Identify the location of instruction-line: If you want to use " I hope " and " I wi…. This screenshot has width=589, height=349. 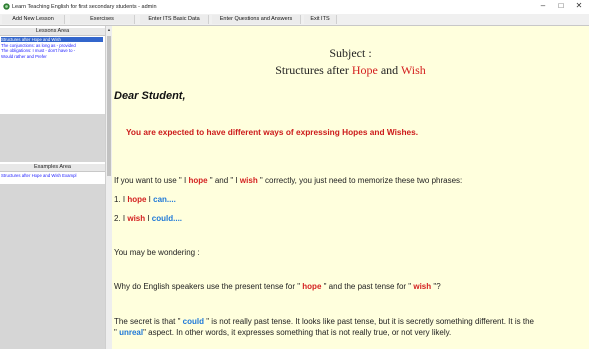
(288, 180).